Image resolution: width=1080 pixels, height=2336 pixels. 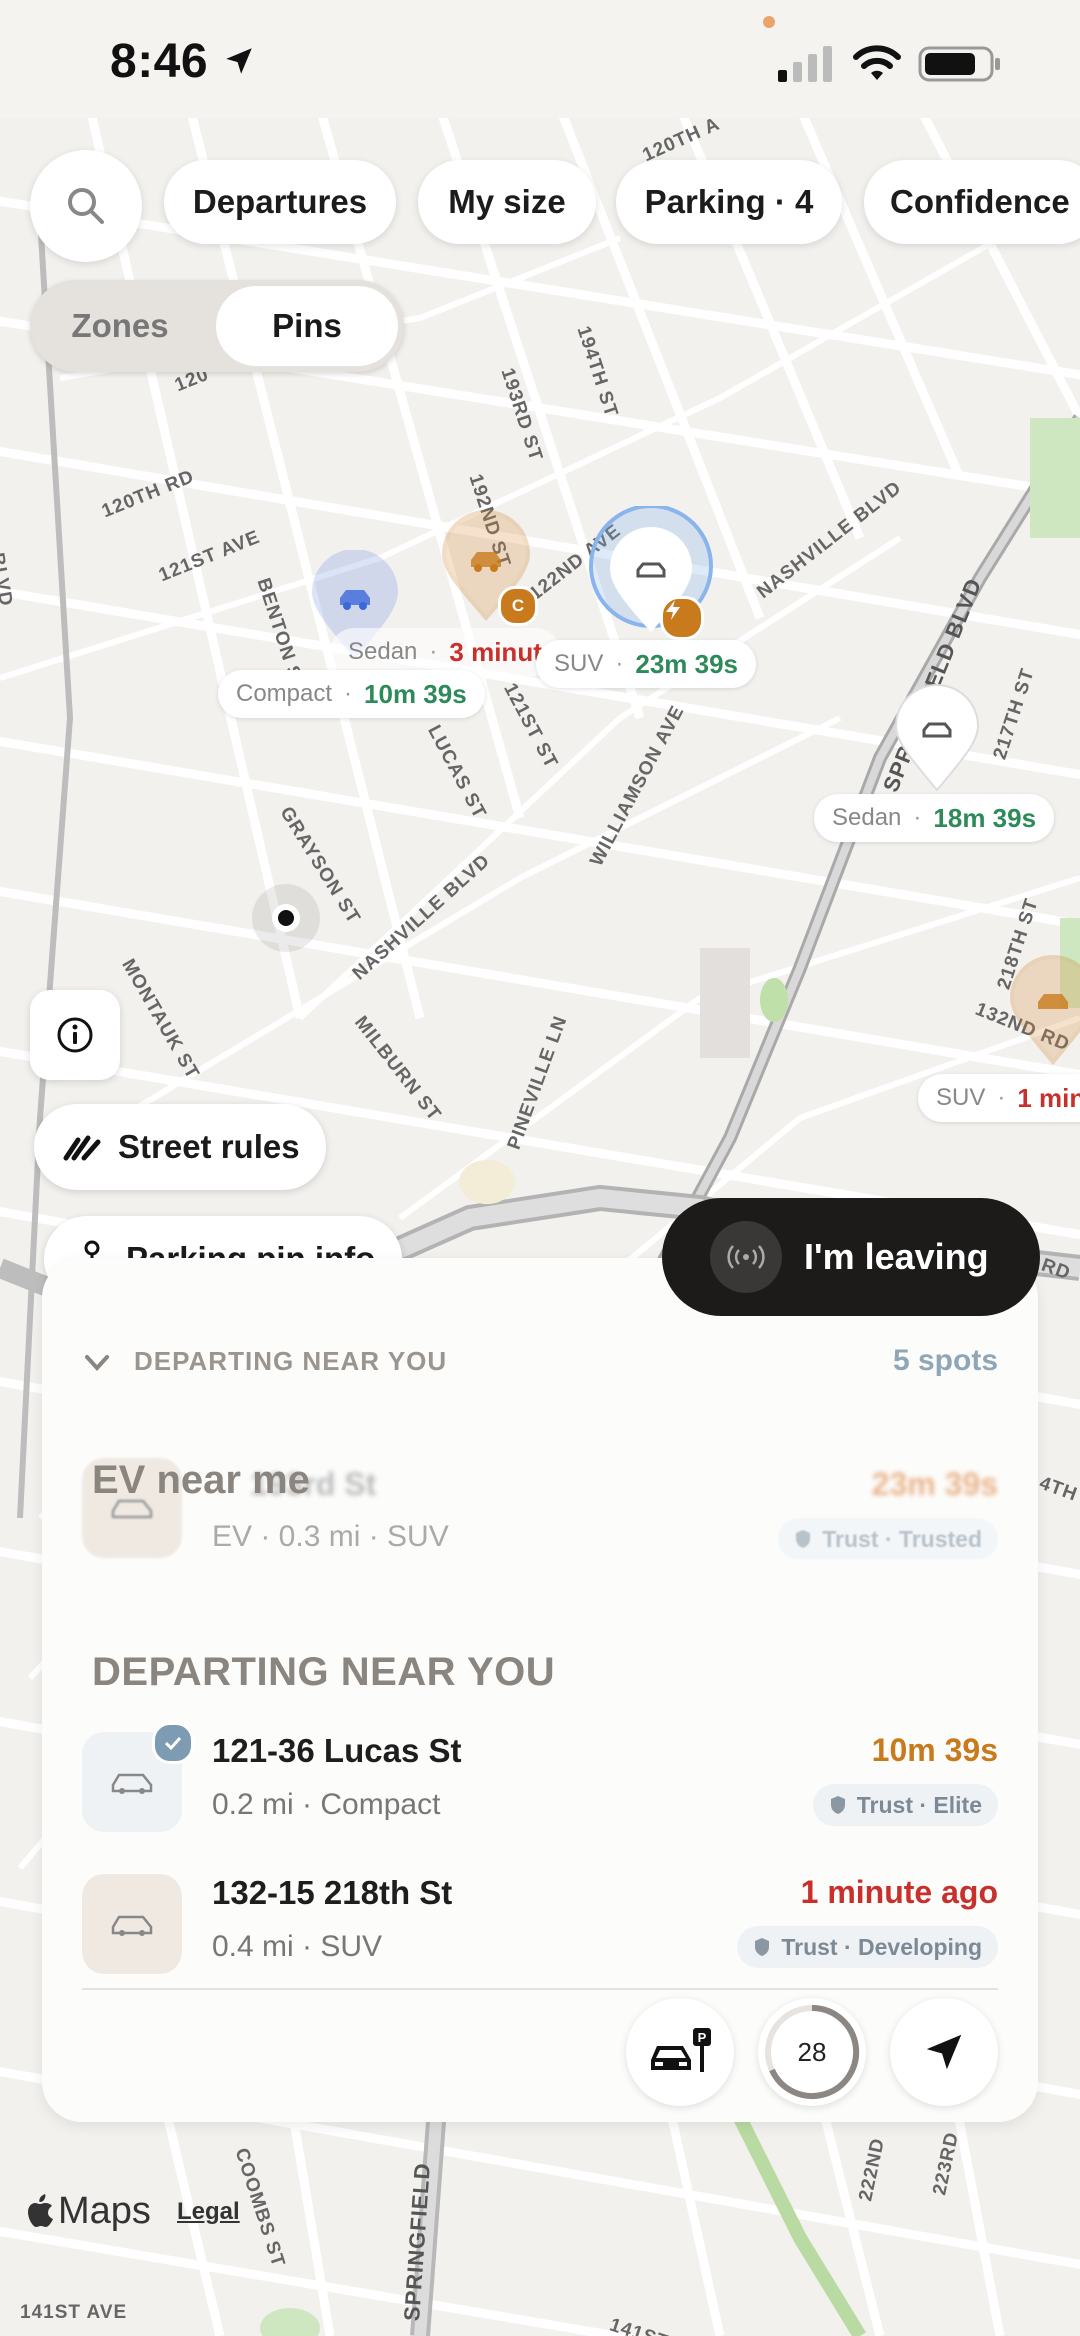 I want to click on info-icon, so click(x=75, y=1035).